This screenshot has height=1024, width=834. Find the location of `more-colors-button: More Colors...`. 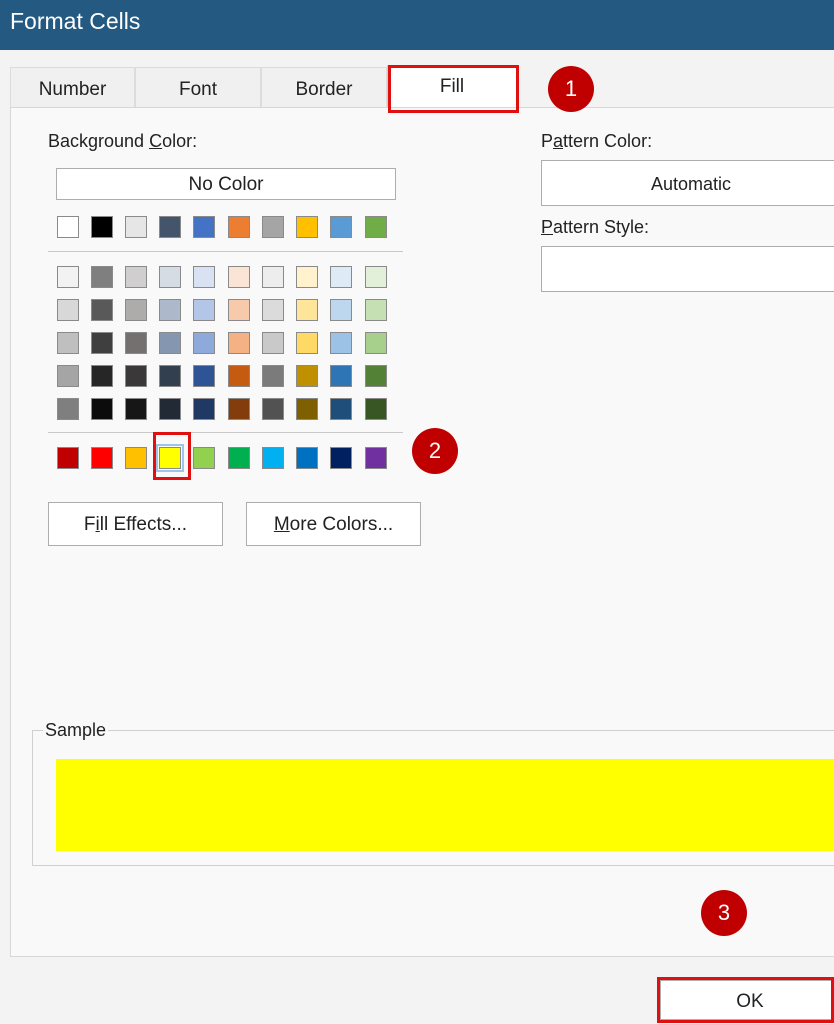

more-colors-button: More Colors... is located at coordinates (333, 524).